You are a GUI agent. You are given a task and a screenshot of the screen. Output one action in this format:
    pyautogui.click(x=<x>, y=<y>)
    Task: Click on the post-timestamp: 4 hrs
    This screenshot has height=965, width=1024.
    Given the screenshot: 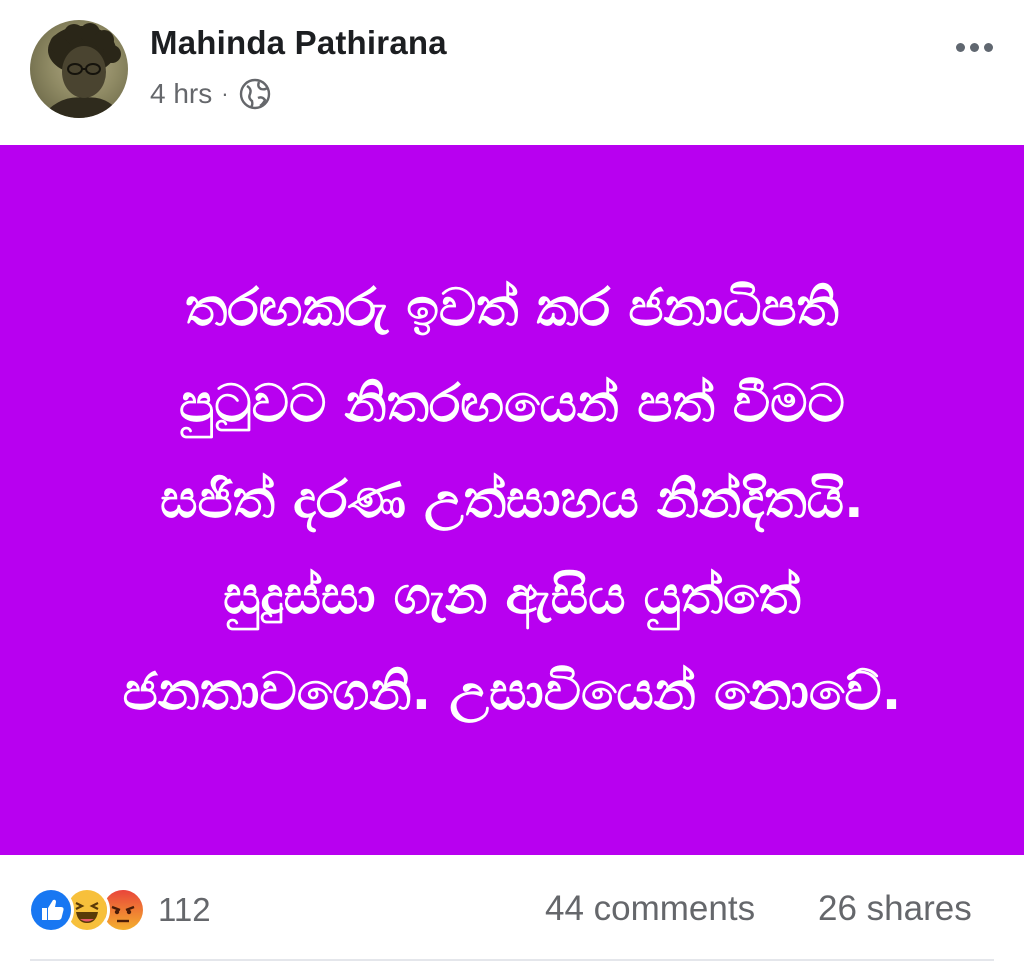 What is the action you would take?
    pyautogui.click(x=181, y=94)
    